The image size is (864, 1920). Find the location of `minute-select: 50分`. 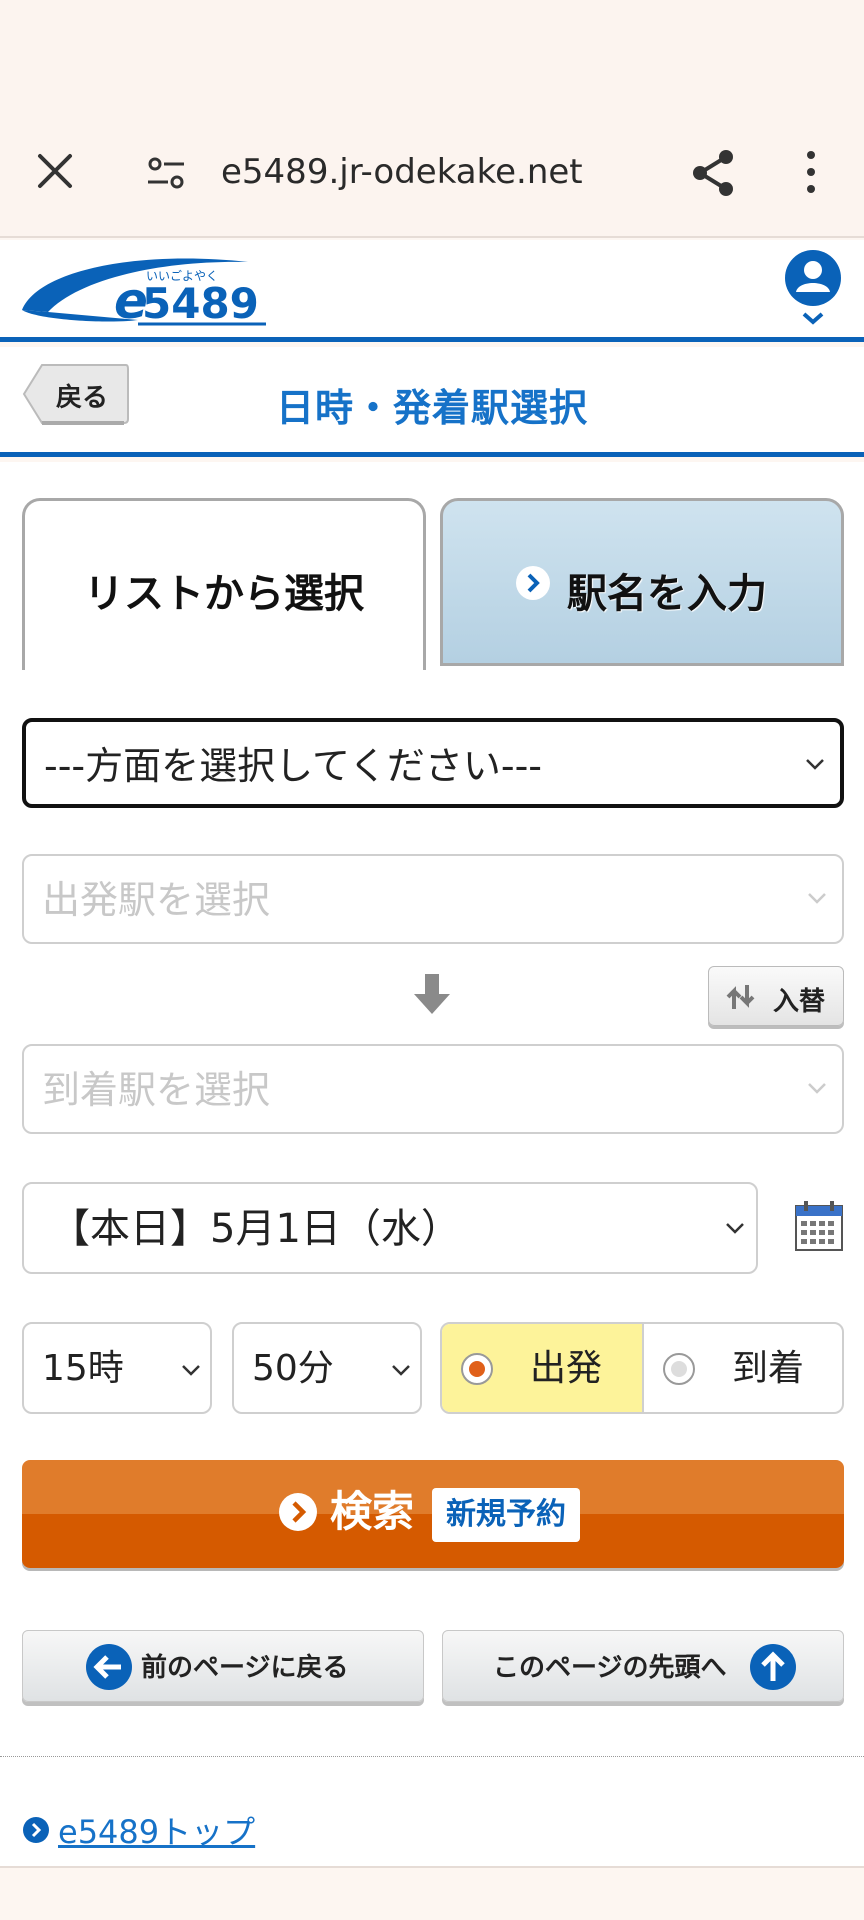

minute-select: 50分 is located at coordinates (327, 1368).